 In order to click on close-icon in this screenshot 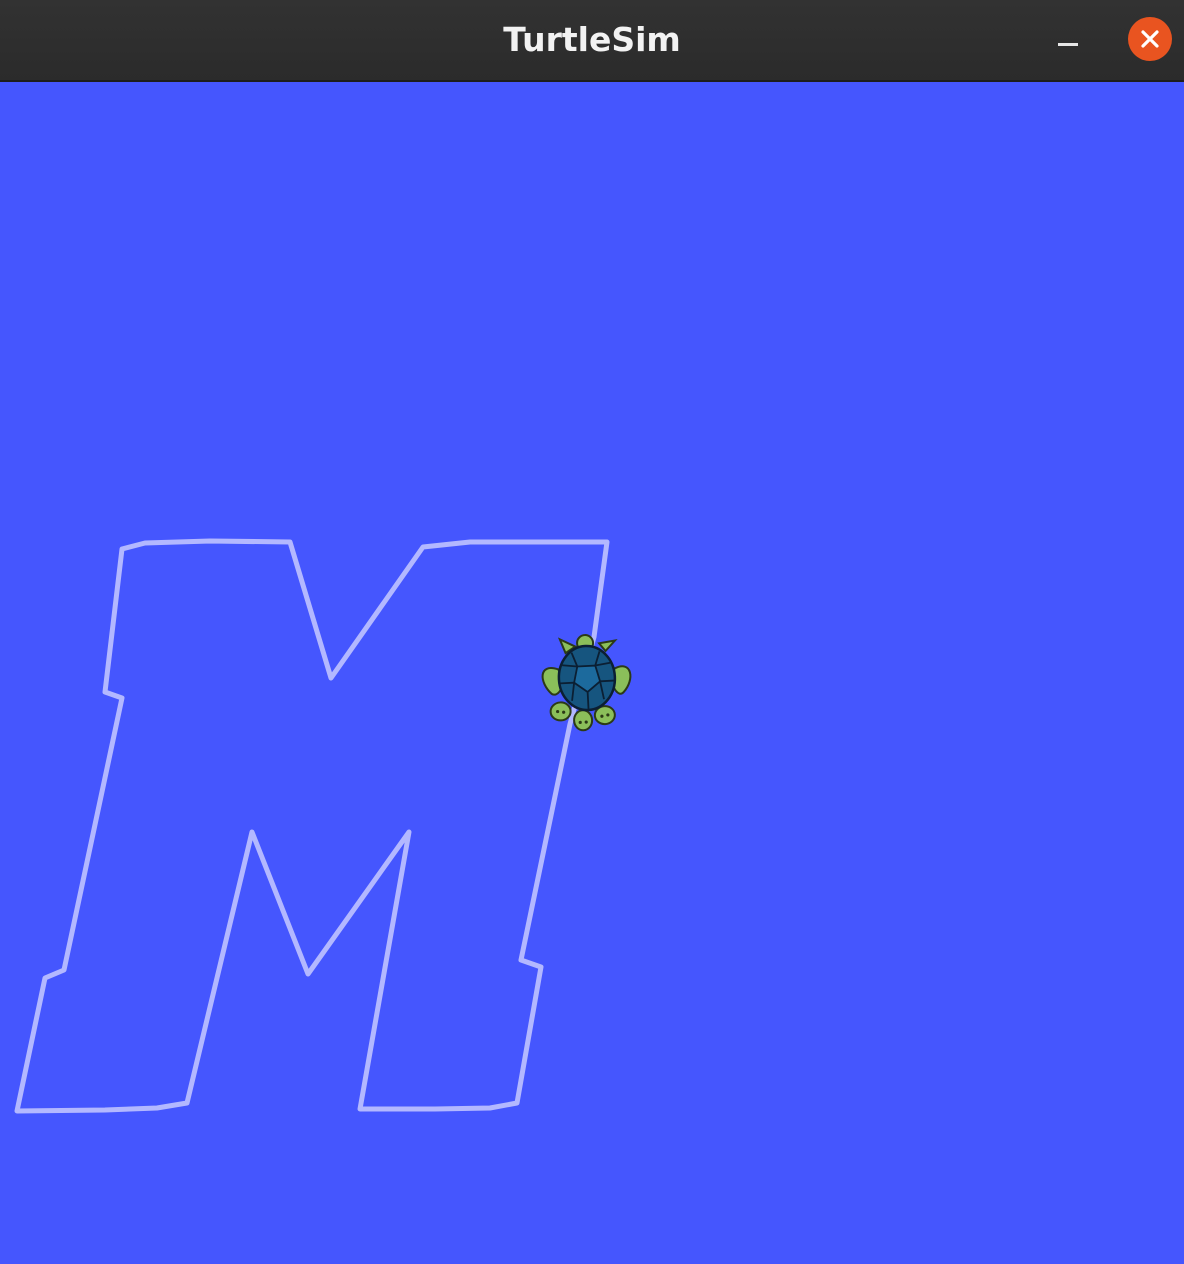, I will do `click(1150, 39)`.